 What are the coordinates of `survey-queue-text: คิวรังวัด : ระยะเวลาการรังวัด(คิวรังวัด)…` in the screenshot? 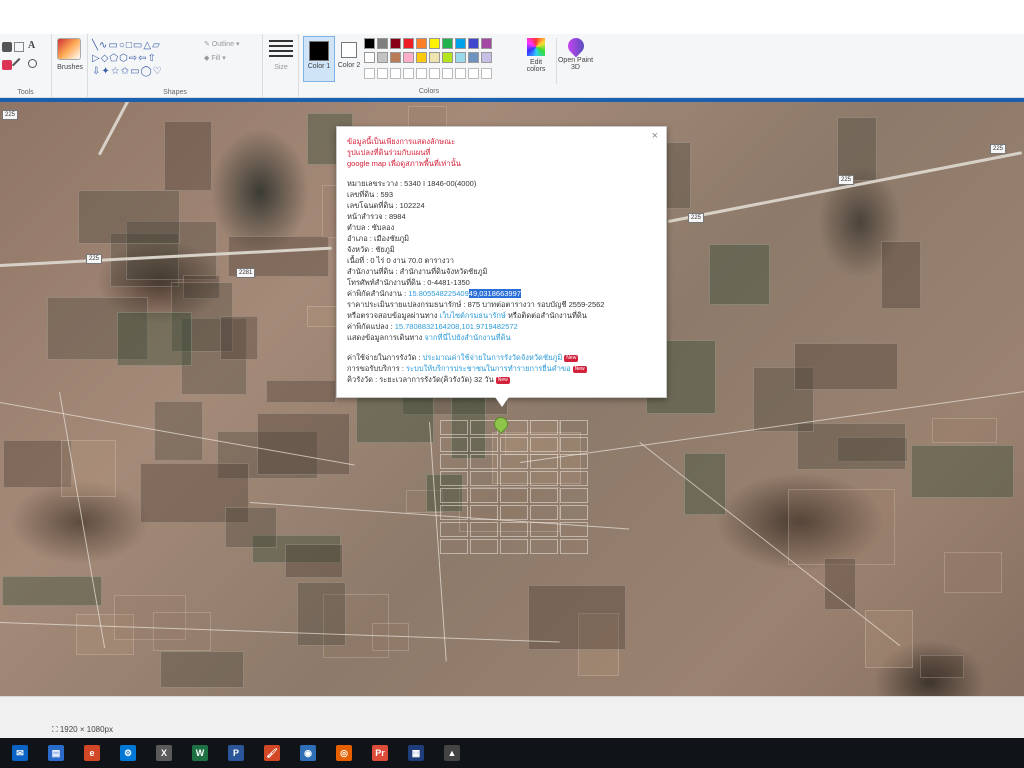 It's located at (420, 379).